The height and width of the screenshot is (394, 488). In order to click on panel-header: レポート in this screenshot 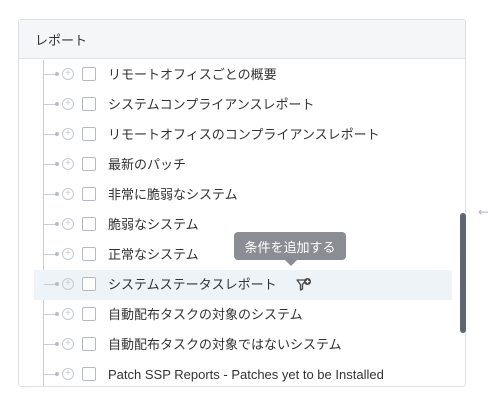, I will do `click(242, 39)`.